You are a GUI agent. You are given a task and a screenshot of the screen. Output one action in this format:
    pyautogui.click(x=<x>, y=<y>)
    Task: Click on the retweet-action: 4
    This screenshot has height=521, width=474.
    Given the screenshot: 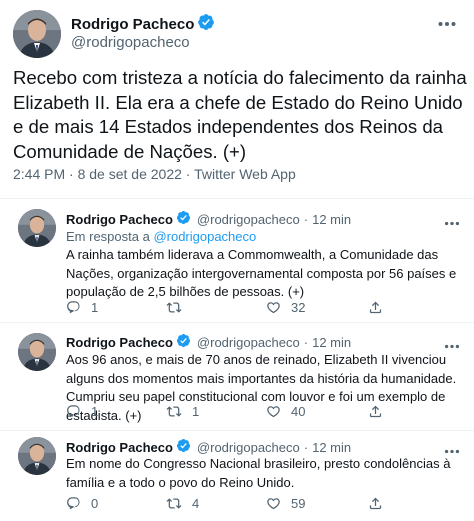 What is the action you would take?
    pyautogui.click(x=182, y=503)
    